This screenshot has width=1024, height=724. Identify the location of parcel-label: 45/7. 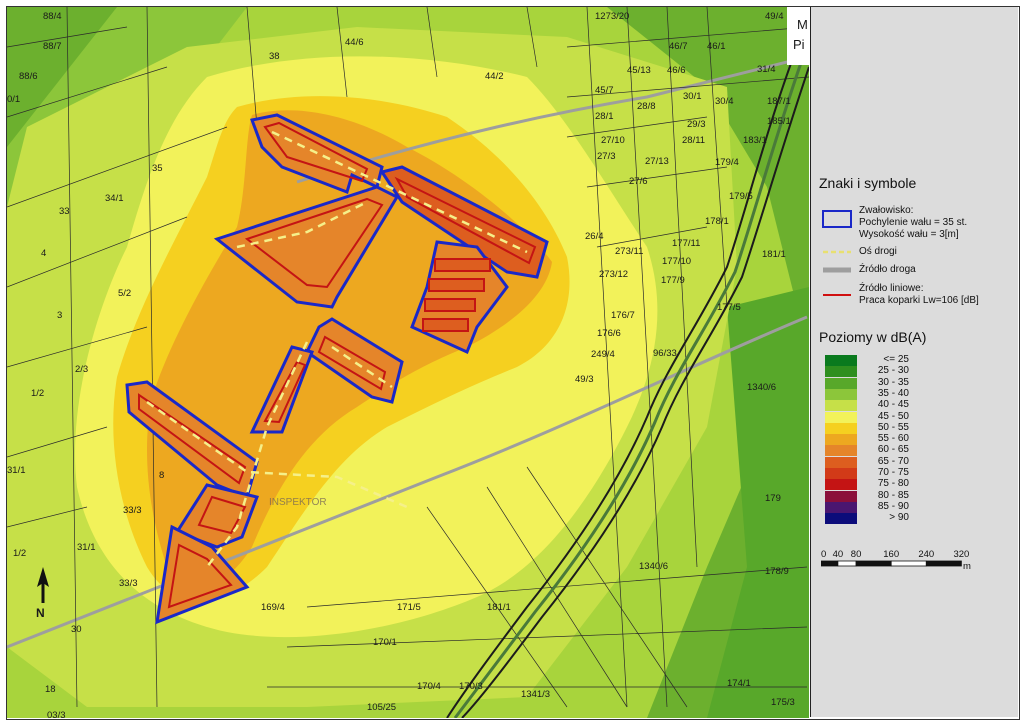
(604, 90).